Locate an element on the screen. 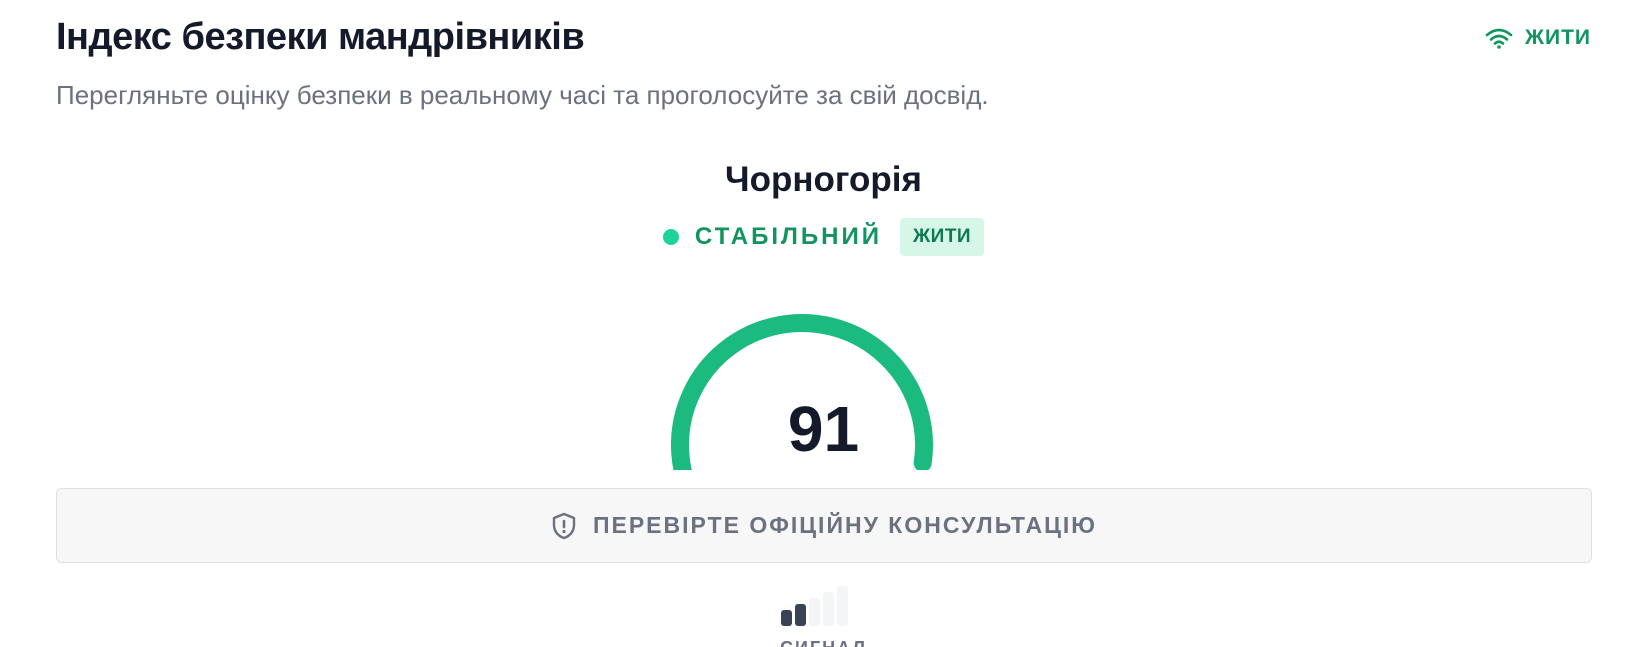 Image resolution: width=1647 pixels, height=647 pixels. wifi-icon is located at coordinates (1499, 38).